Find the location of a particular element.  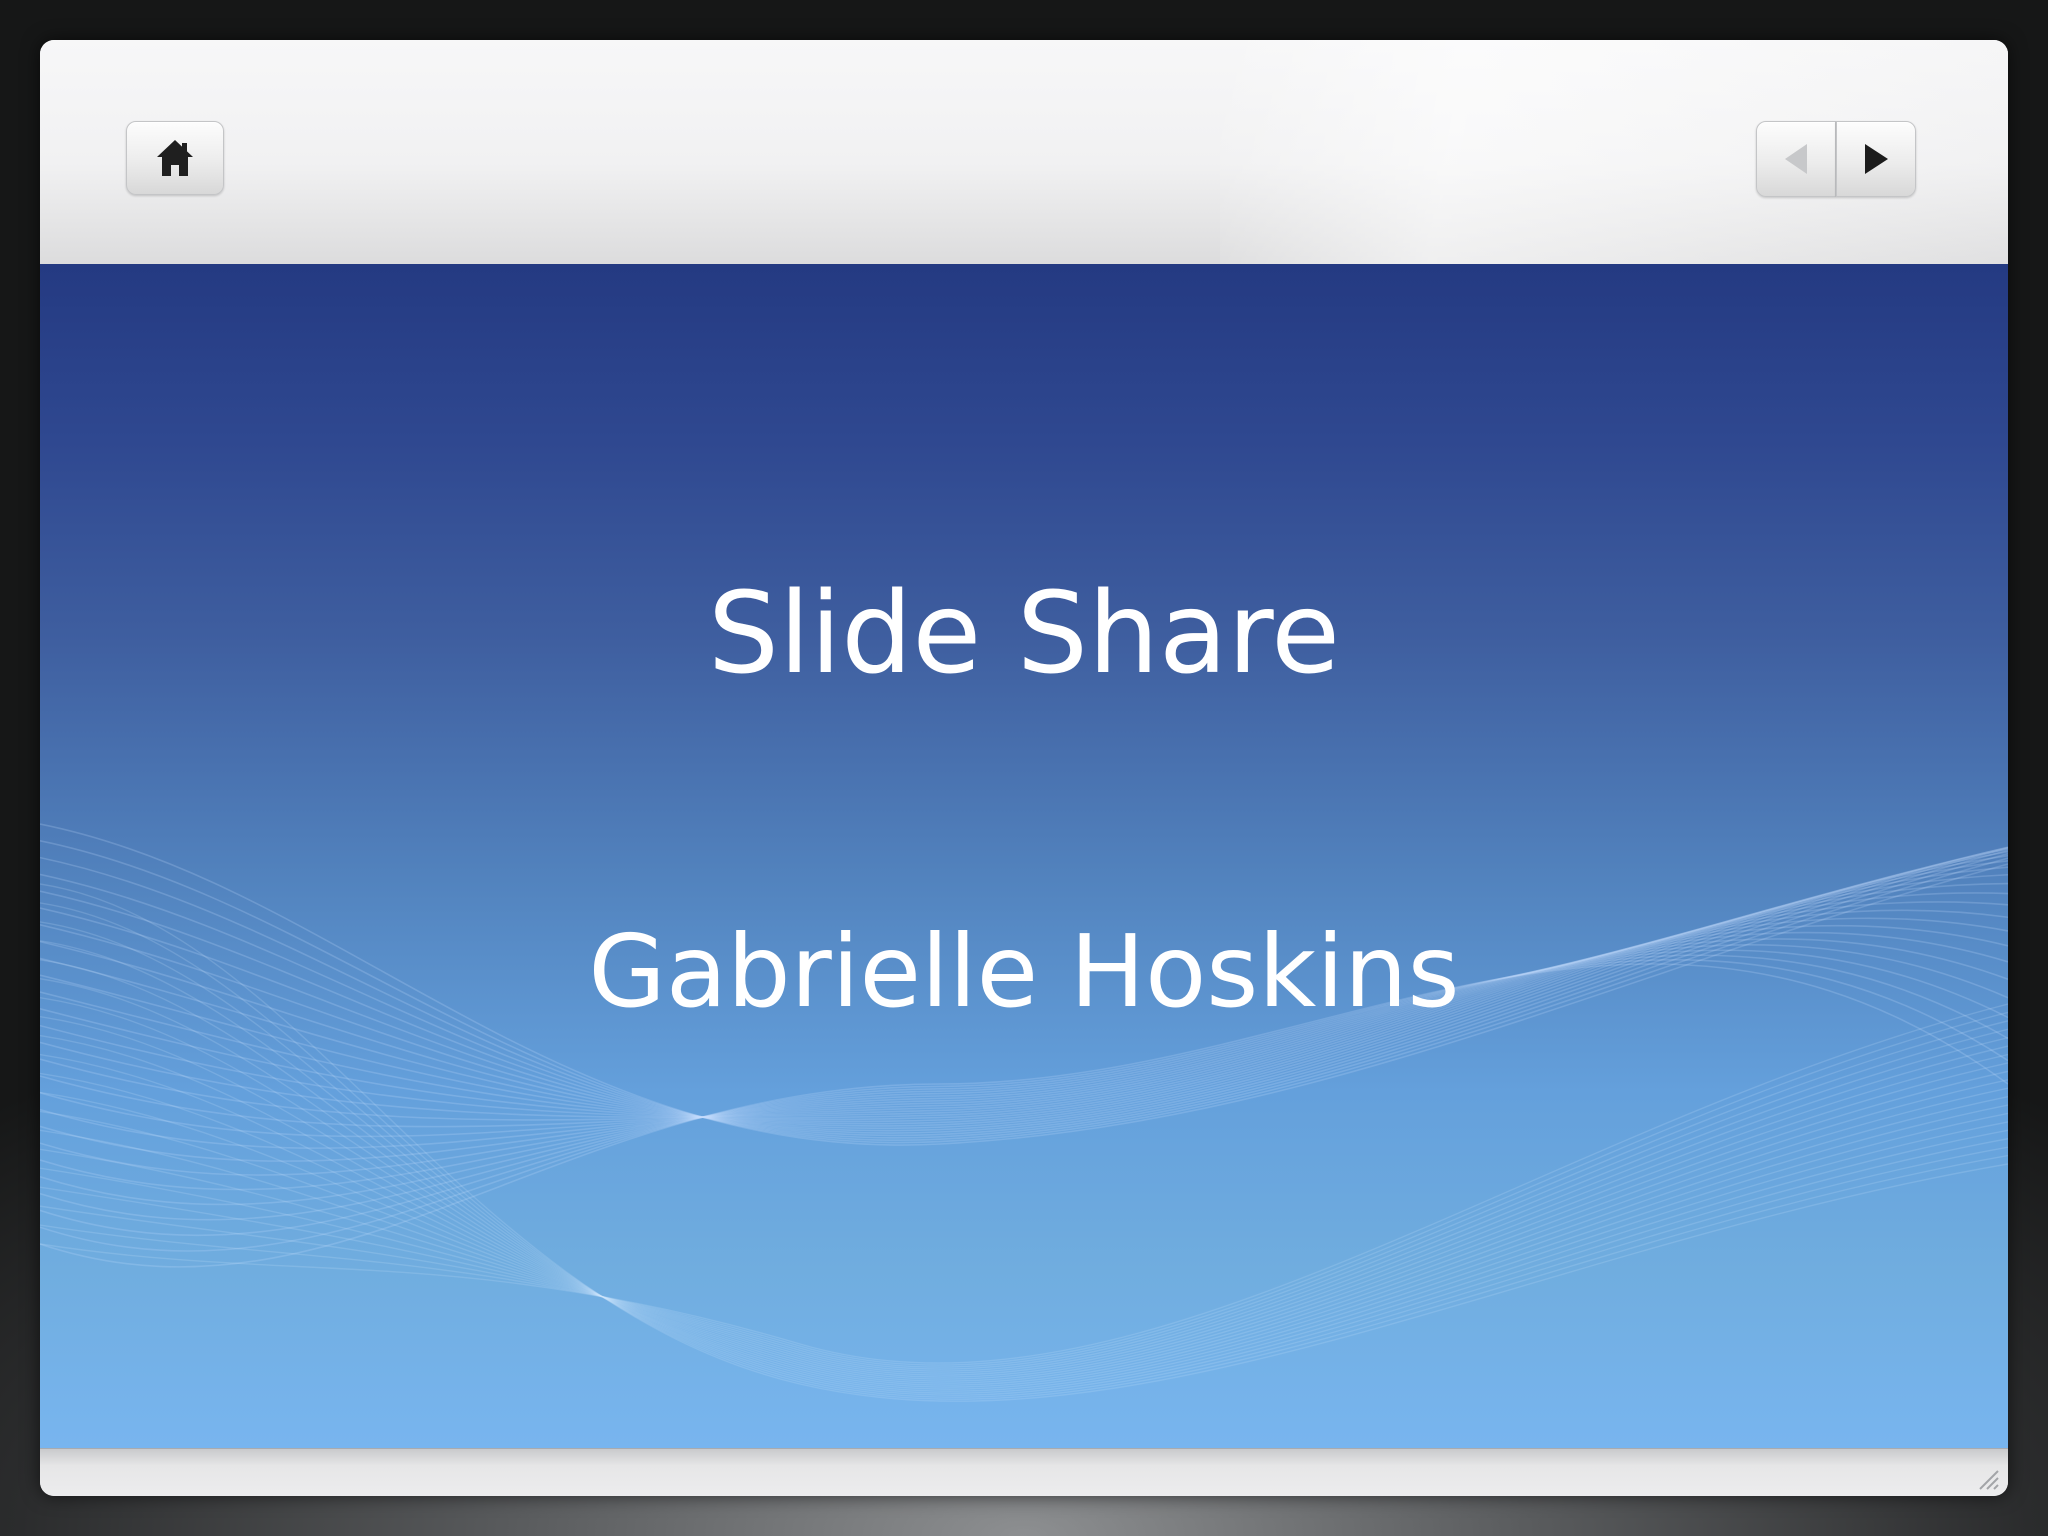

previous-slide-button is located at coordinates (1796, 159).